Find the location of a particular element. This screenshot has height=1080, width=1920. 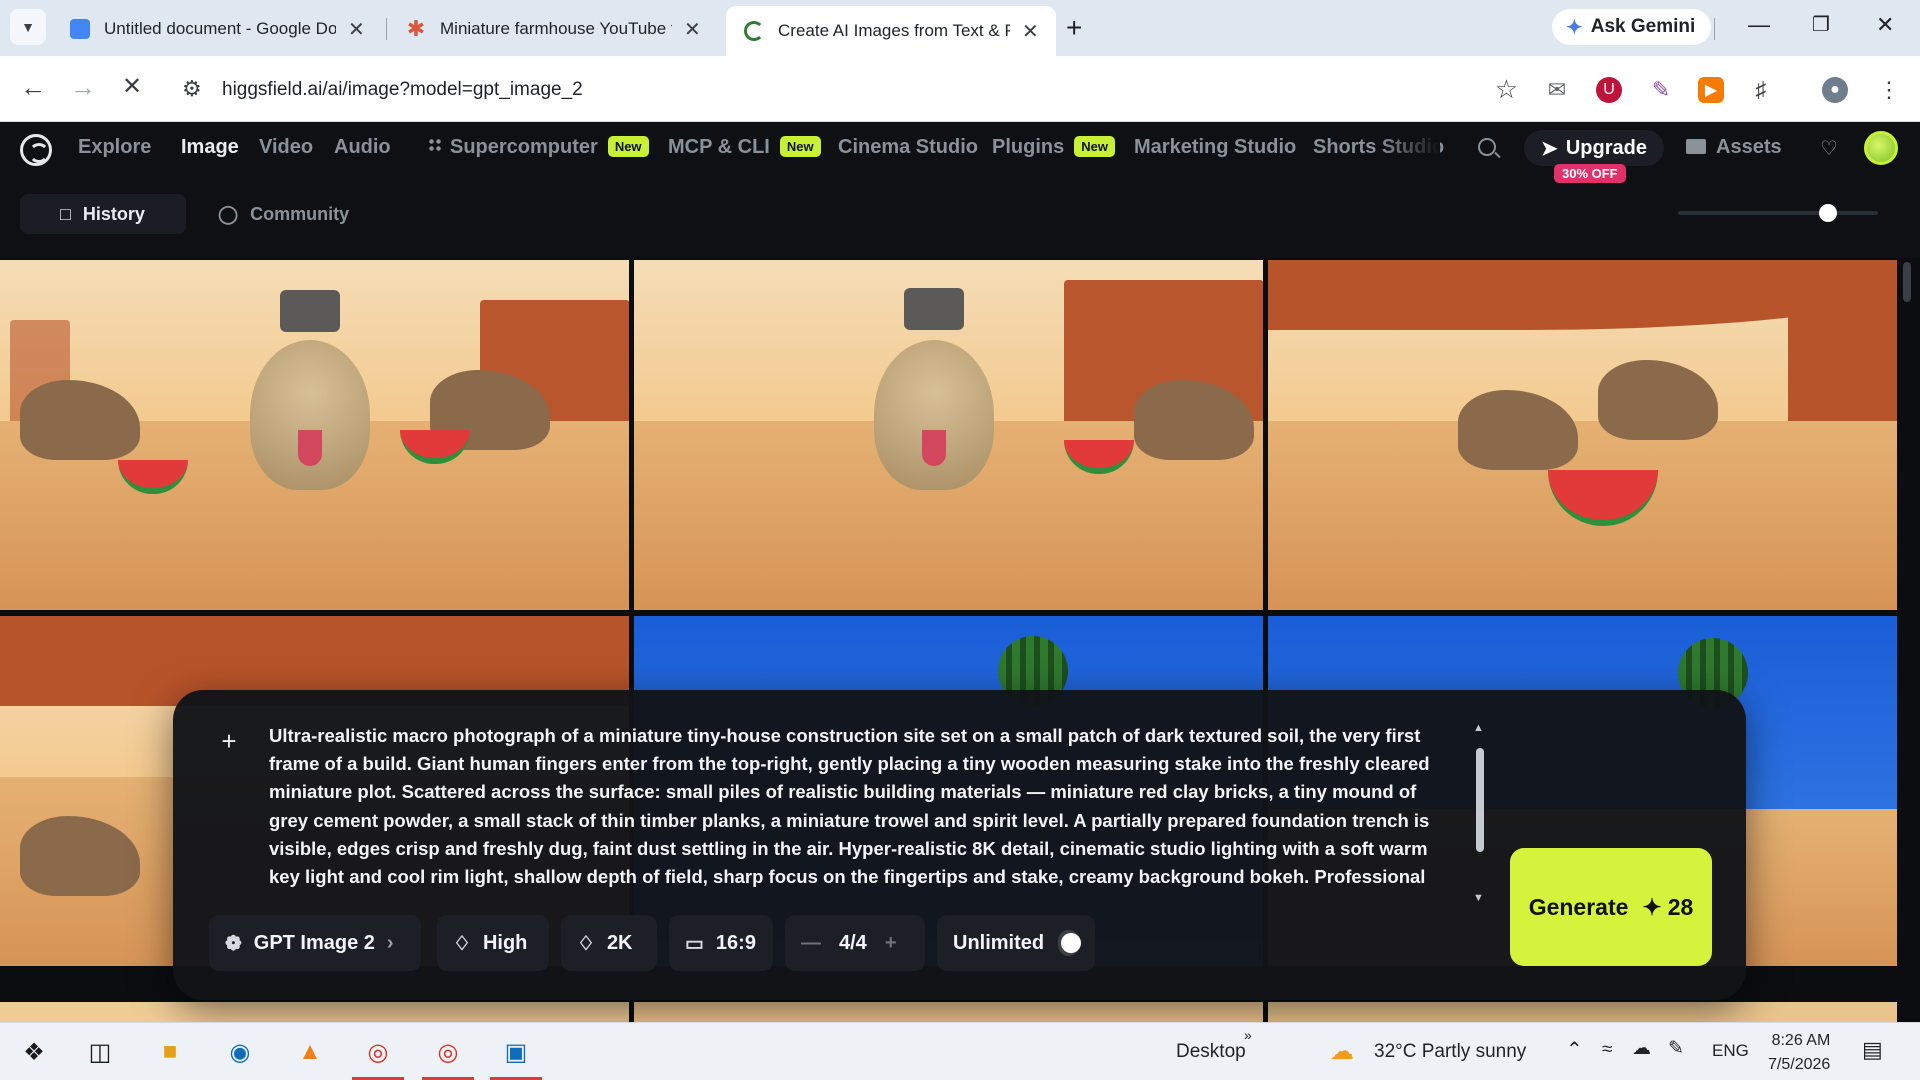

clock: 8:26 AM 7/5/2026 is located at coordinates (1799, 1053).